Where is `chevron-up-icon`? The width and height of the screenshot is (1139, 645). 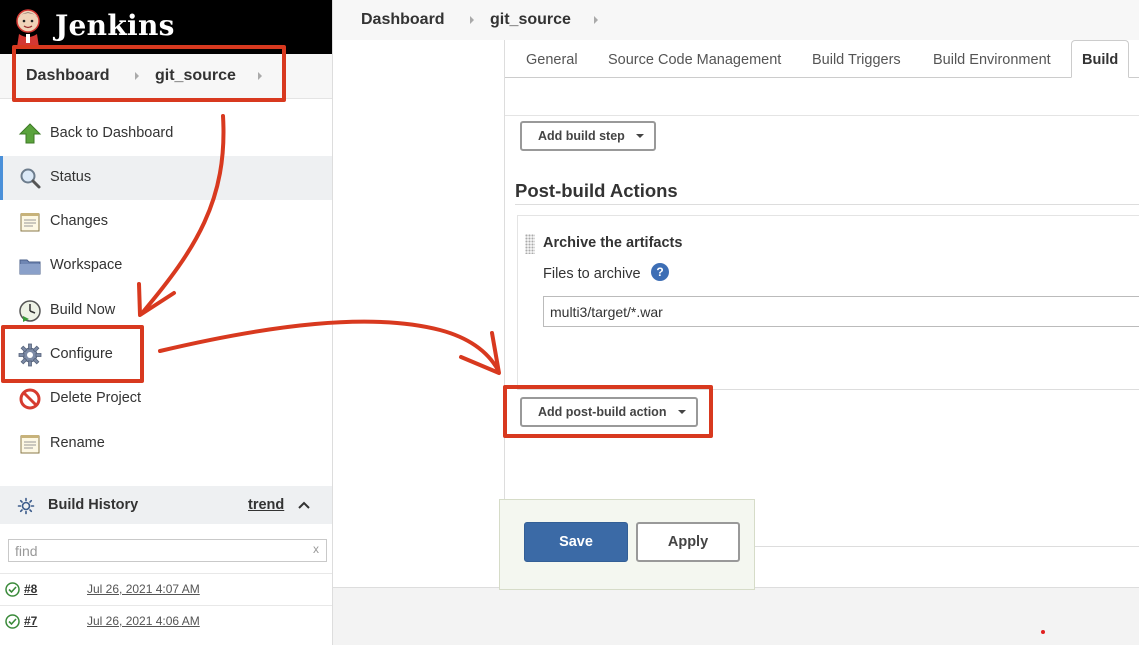
chevron-up-icon is located at coordinates (304, 505).